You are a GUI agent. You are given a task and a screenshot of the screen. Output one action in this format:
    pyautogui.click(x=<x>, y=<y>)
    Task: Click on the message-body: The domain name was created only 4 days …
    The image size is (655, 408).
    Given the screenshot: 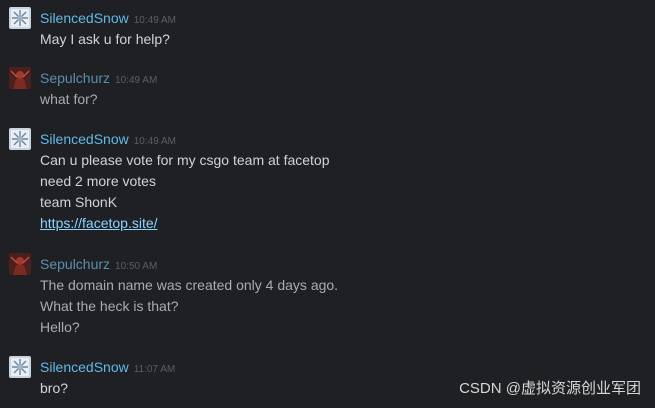 What is the action you would take?
    pyautogui.click(x=189, y=306)
    